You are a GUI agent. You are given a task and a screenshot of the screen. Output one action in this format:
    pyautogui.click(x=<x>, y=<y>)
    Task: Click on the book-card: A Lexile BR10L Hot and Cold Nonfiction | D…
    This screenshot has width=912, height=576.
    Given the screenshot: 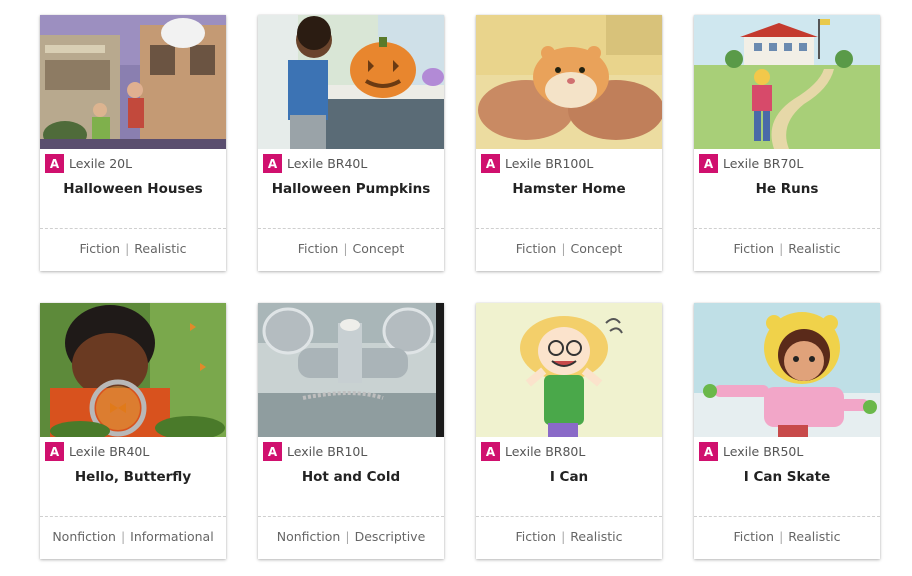 What is the action you would take?
    pyautogui.click(x=351, y=431)
    